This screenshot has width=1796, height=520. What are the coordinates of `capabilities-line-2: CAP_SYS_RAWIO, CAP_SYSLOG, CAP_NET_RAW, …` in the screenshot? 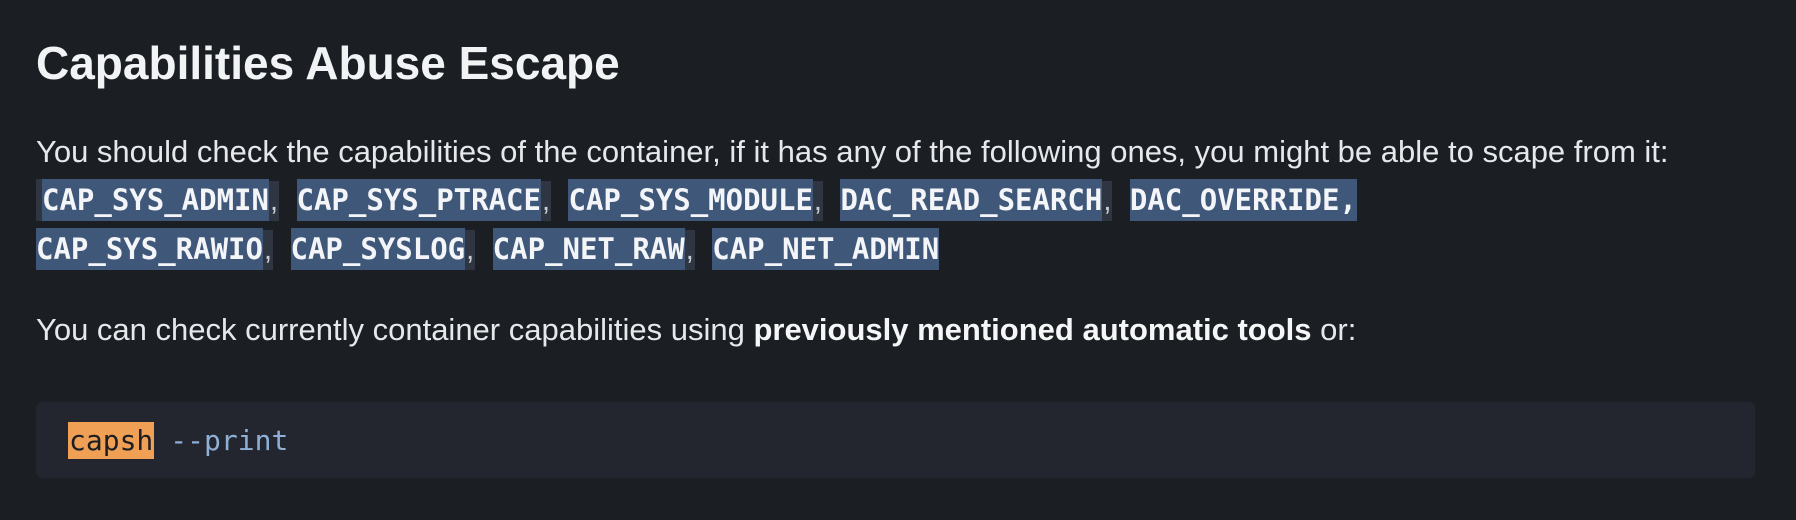 It's located at (901, 249).